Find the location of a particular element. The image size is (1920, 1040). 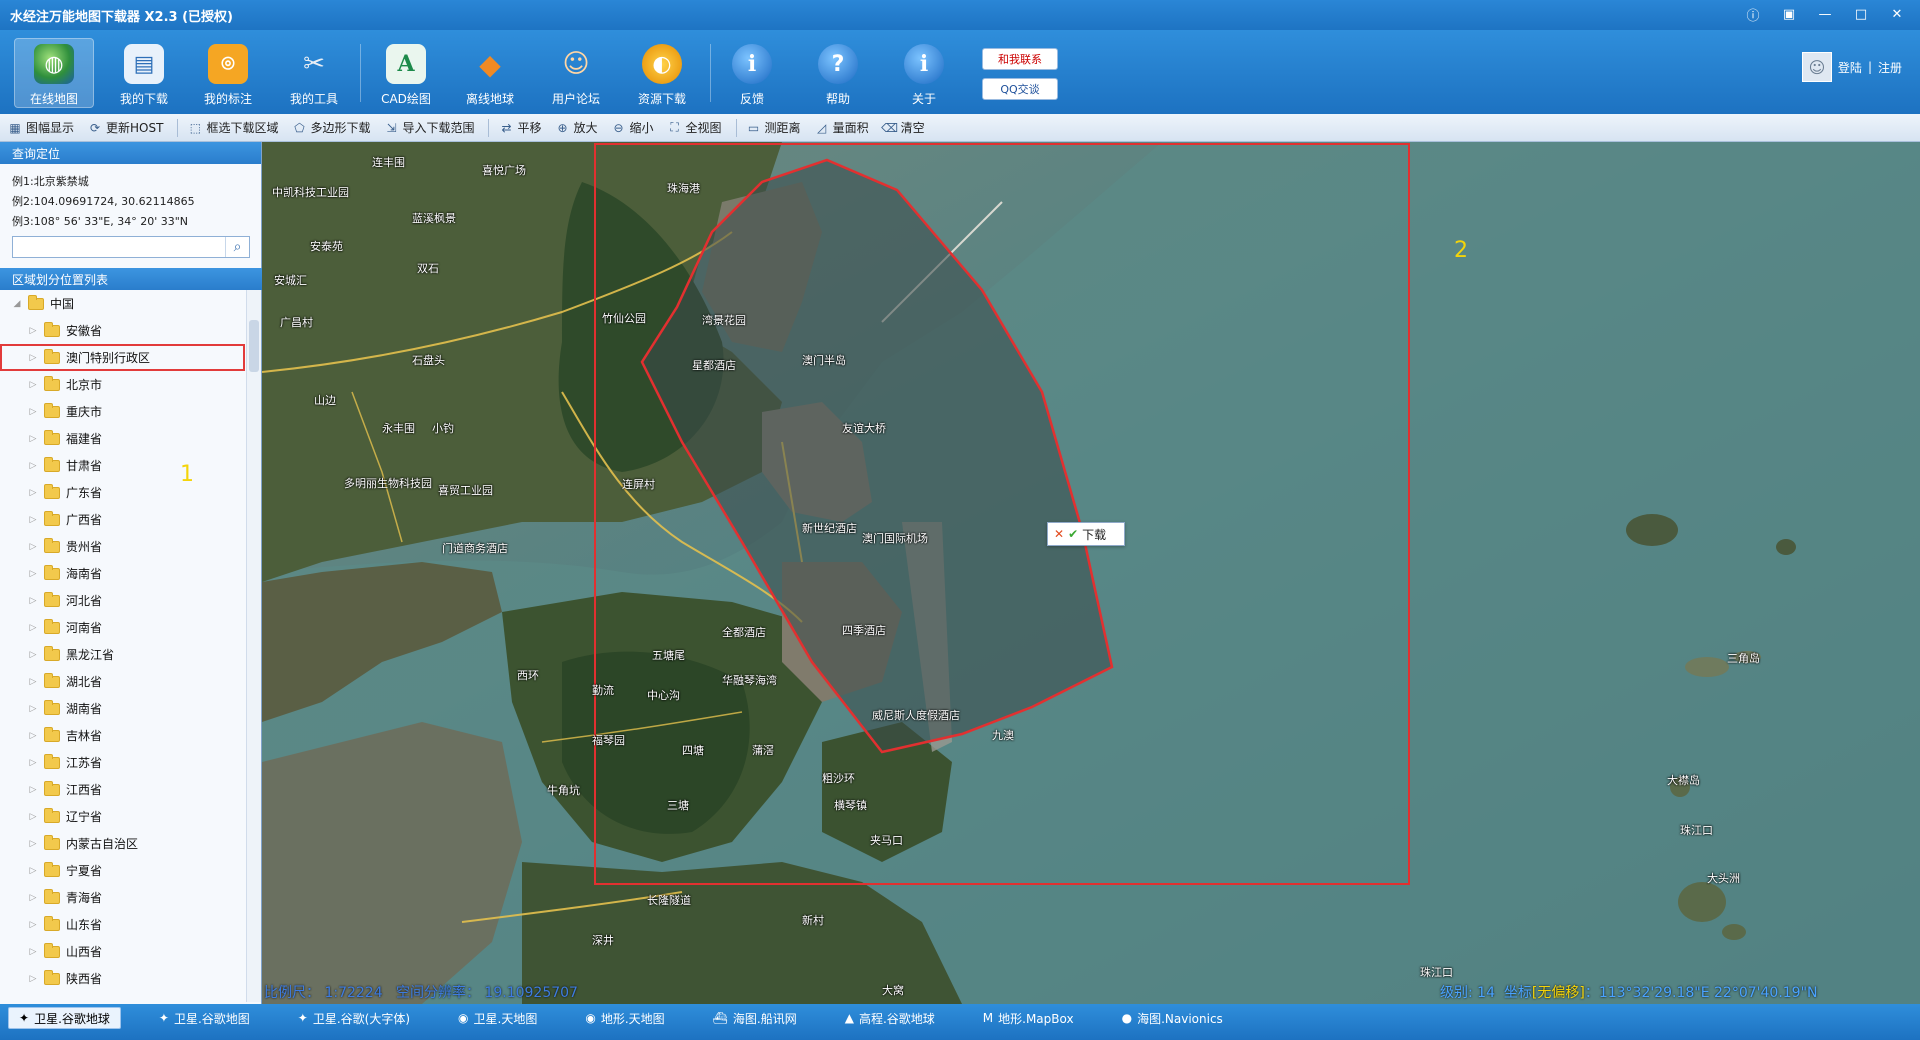

resource-download-button: ◐ 资源下载 is located at coordinates (662, 73).